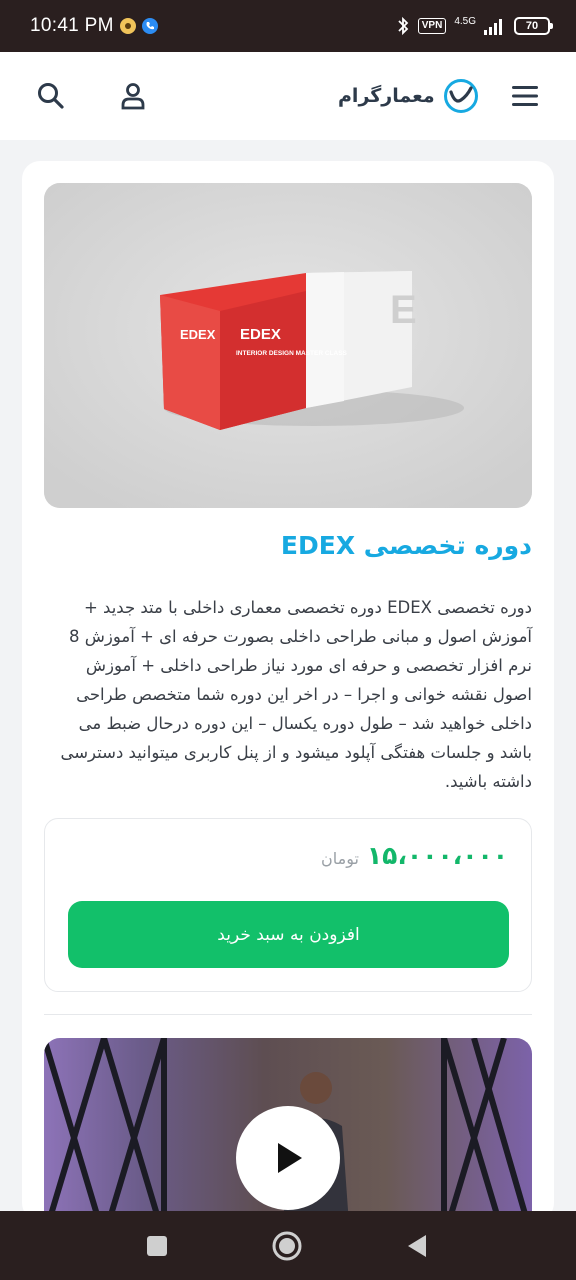 The height and width of the screenshot is (1280, 576). What do you see at coordinates (288, 1014) in the screenshot?
I see `divider` at bounding box center [288, 1014].